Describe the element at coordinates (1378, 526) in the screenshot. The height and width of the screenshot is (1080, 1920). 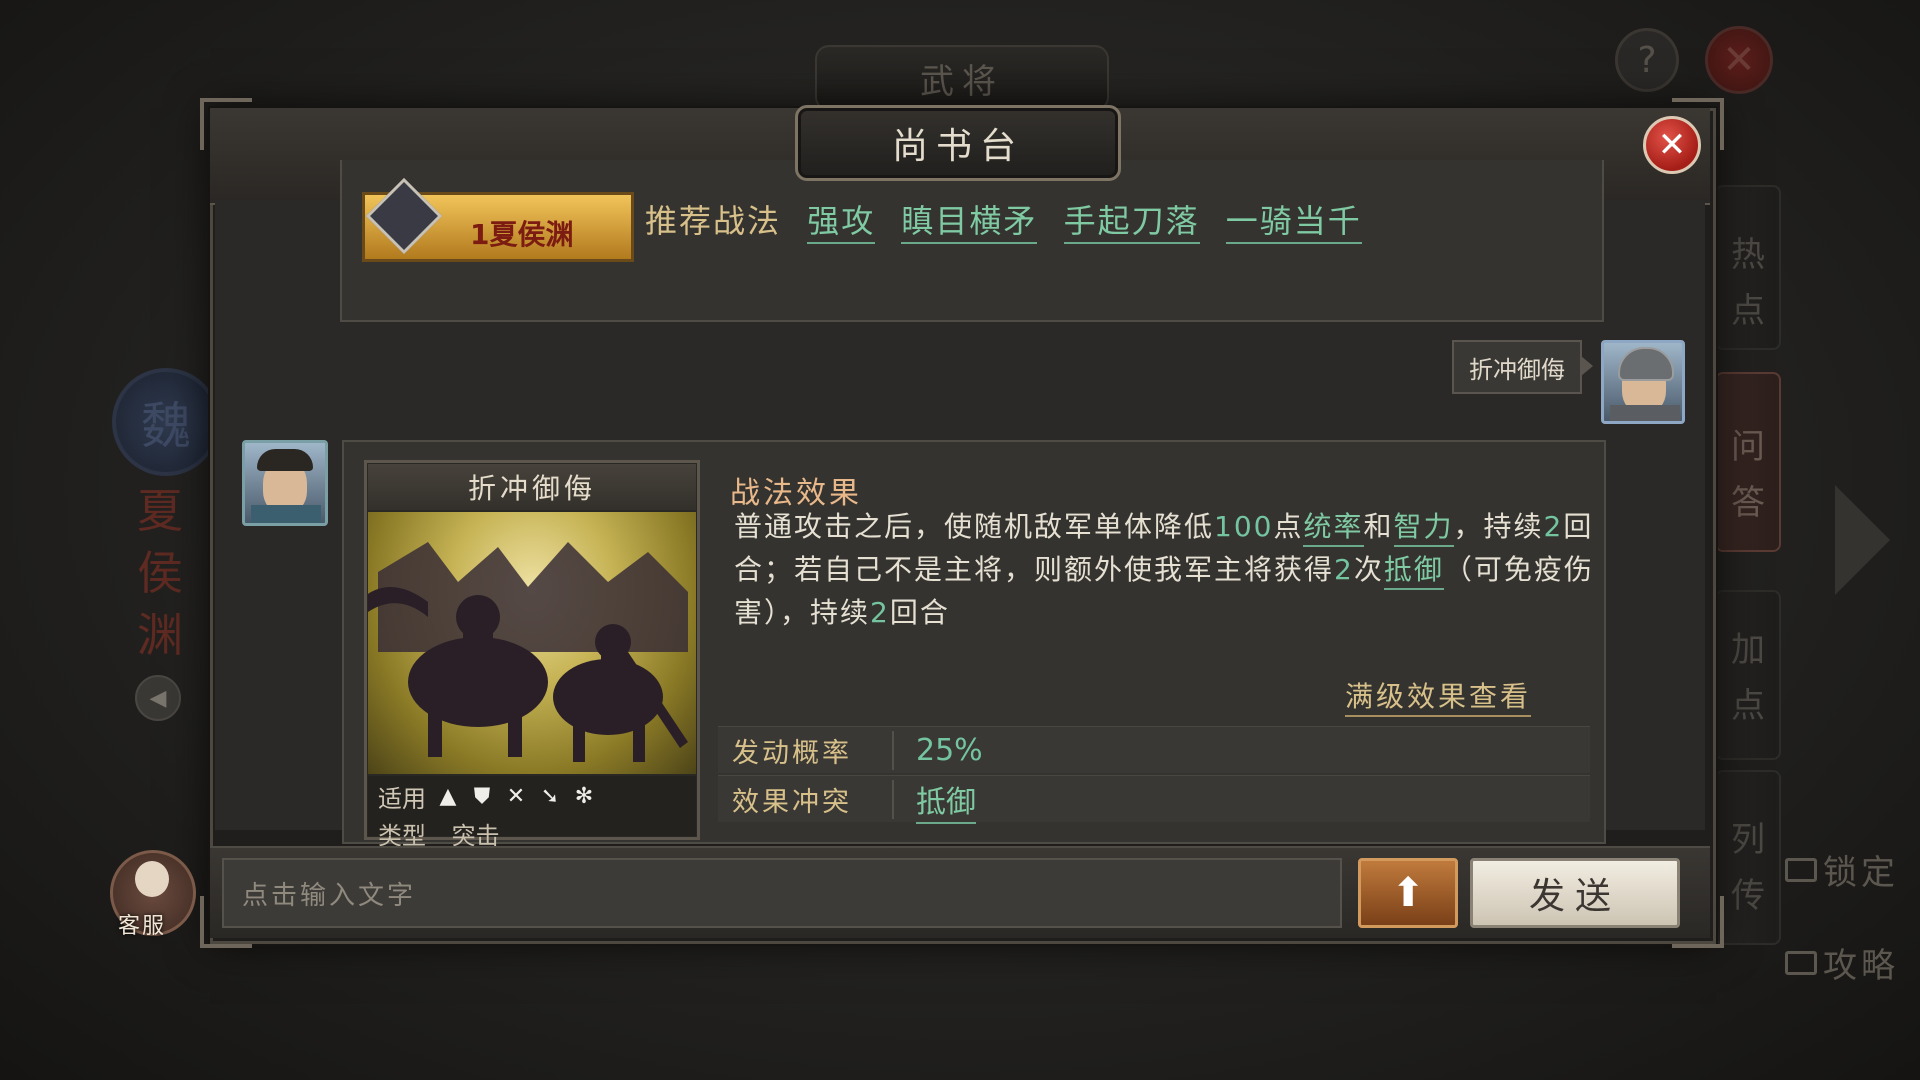
I see `effect-text: 和` at that location.